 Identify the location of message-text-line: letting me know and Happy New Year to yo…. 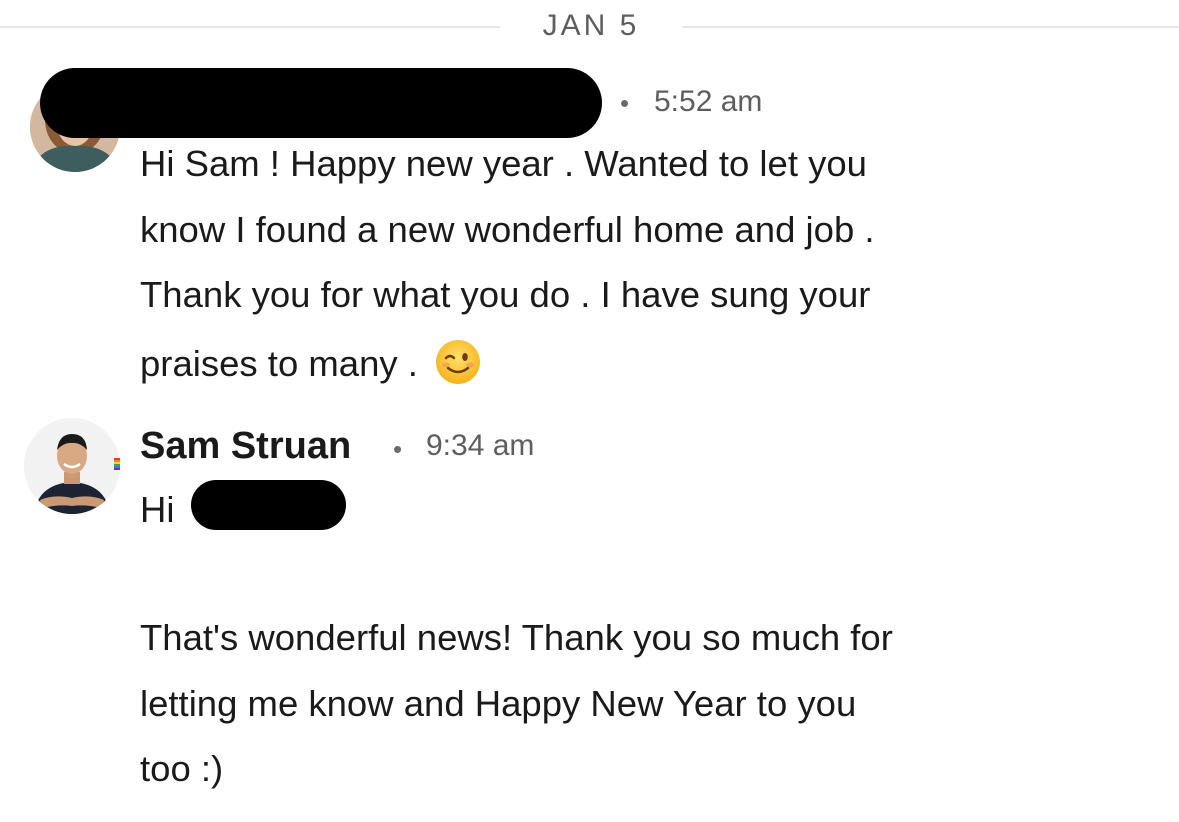
(498, 703).